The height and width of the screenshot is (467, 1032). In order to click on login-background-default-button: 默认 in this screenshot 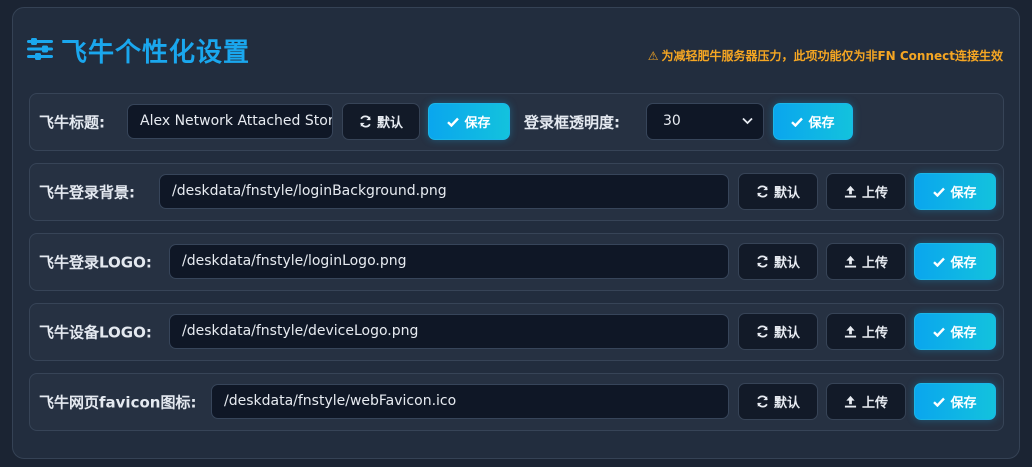, I will do `click(778, 191)`.